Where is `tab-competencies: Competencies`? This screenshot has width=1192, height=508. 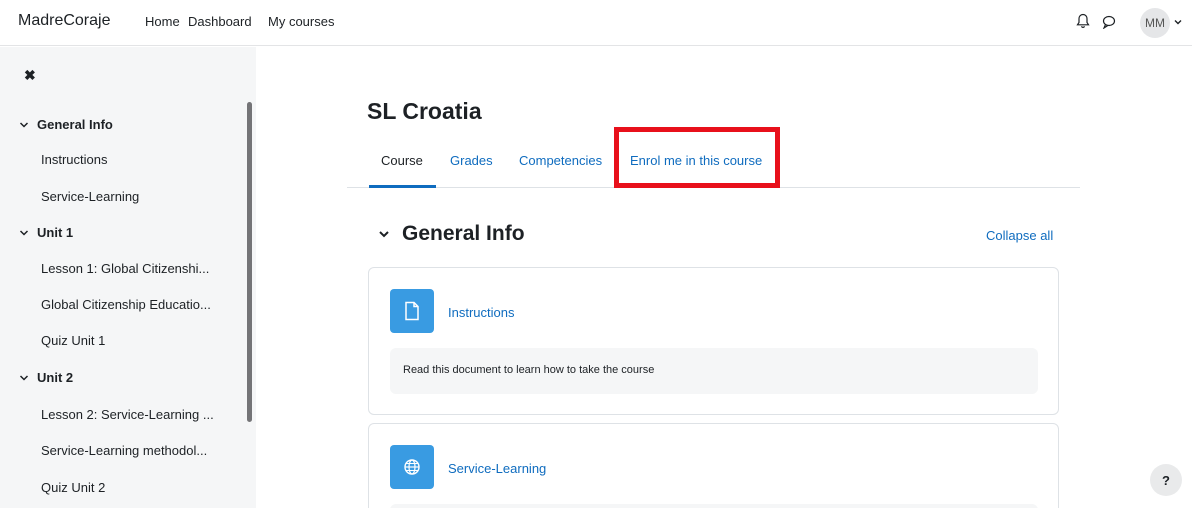 tab-competencies: Competencies is located at coordinates (560, 160).